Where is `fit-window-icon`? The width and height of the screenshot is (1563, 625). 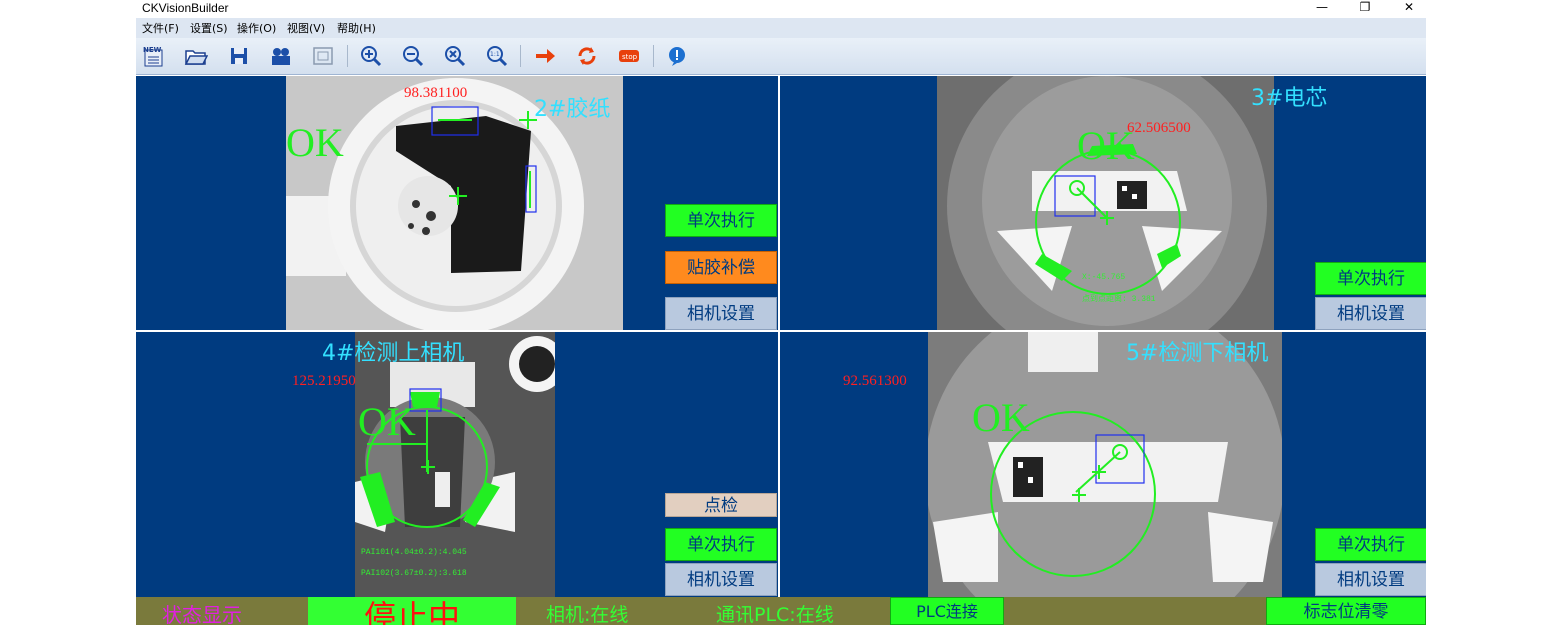 fit-window-icon is located at coordinates (323, 56).